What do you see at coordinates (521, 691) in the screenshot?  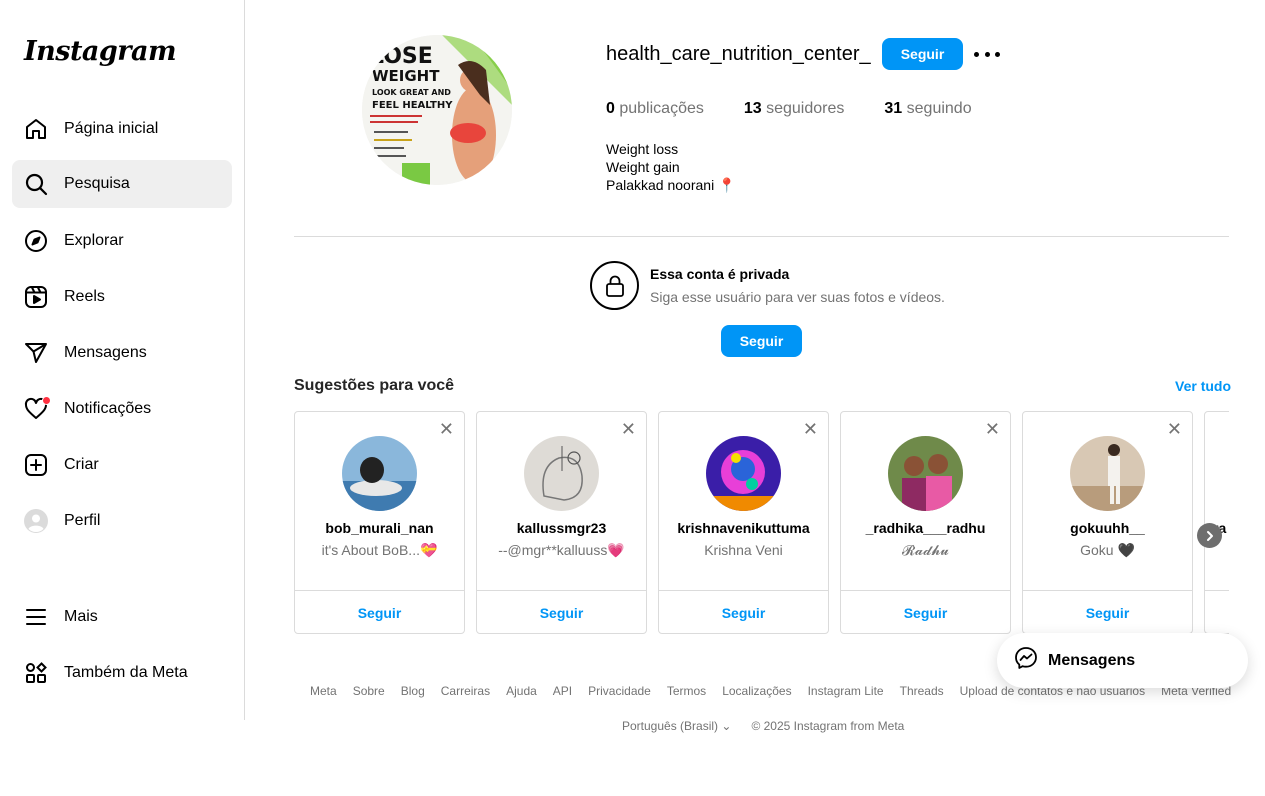 I see `footer-link: Ajuda` at bounding box center [521, 691].